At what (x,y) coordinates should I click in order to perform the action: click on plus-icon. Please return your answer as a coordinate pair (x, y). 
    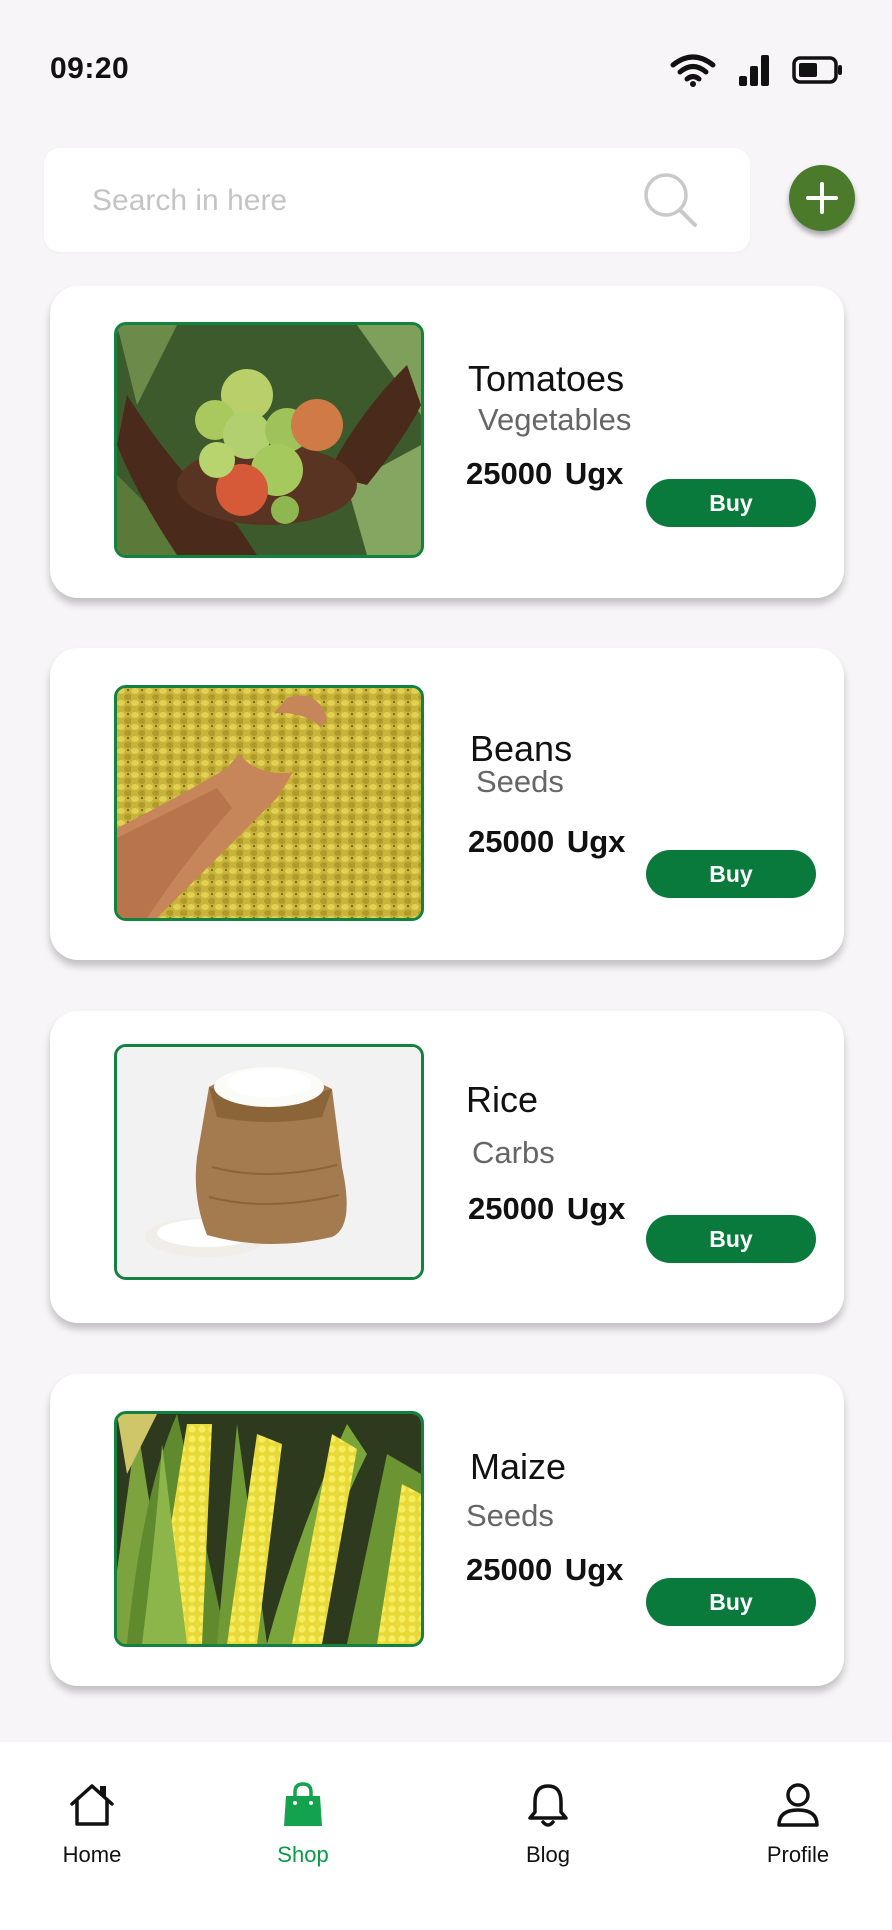
    Looking at the image, I should click on (822, 198).